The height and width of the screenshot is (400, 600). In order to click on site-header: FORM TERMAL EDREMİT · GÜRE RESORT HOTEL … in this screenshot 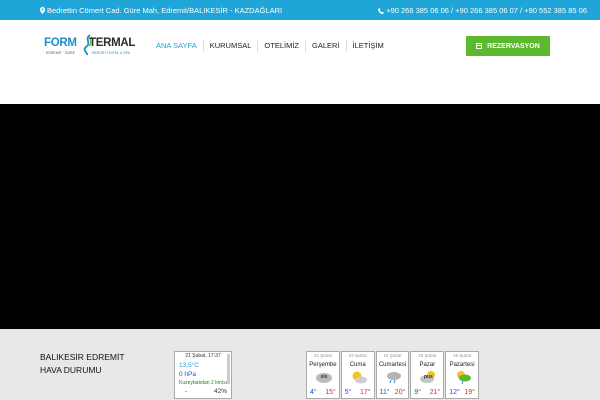, I will do `click(300, 45)`.